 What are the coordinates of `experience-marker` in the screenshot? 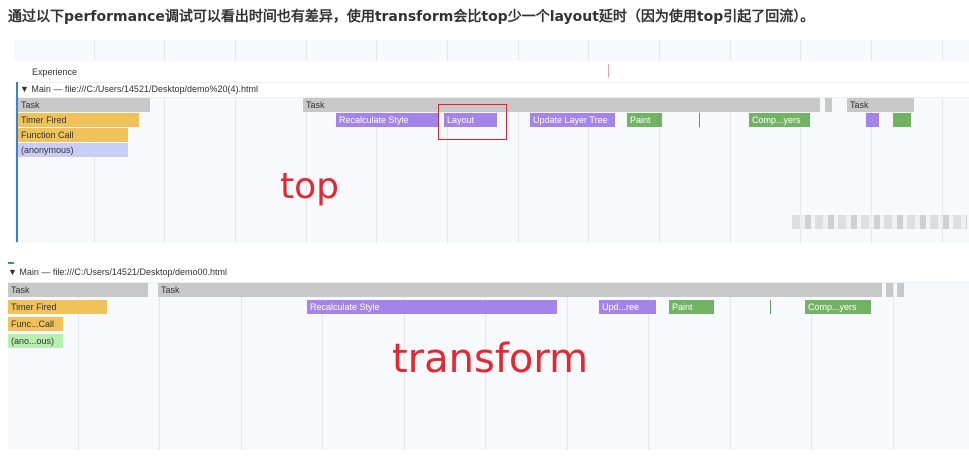 It's located at (608, 71).